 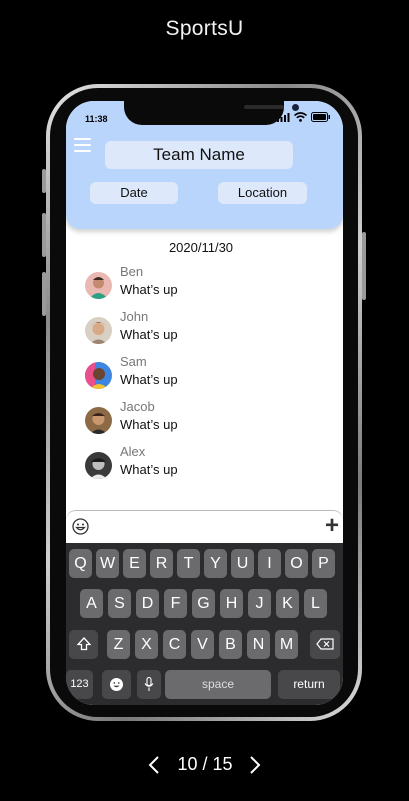 I want to click on message-item: Ben What’s up, so click(x=205, y=283).